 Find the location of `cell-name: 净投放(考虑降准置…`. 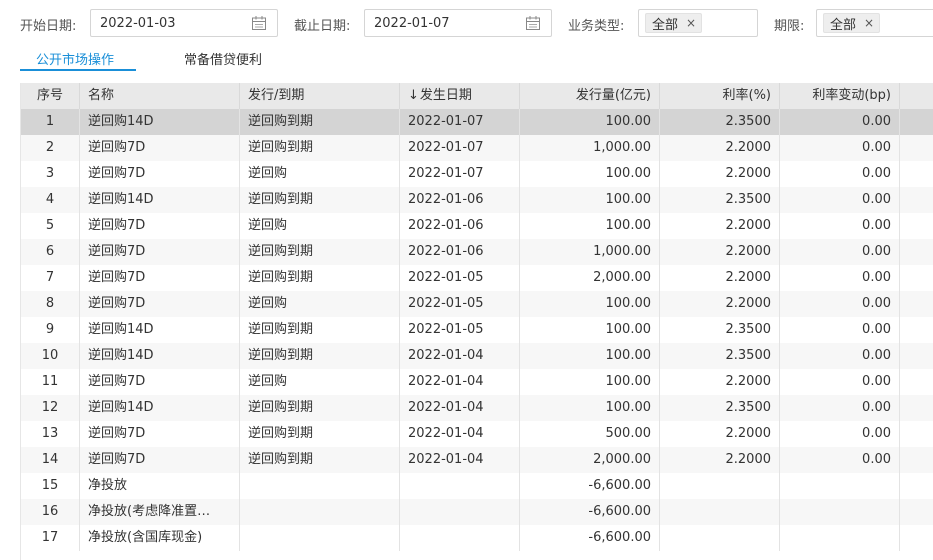

cell-name: 净投放(考虑降准置… is located at coordinates (160, 512).